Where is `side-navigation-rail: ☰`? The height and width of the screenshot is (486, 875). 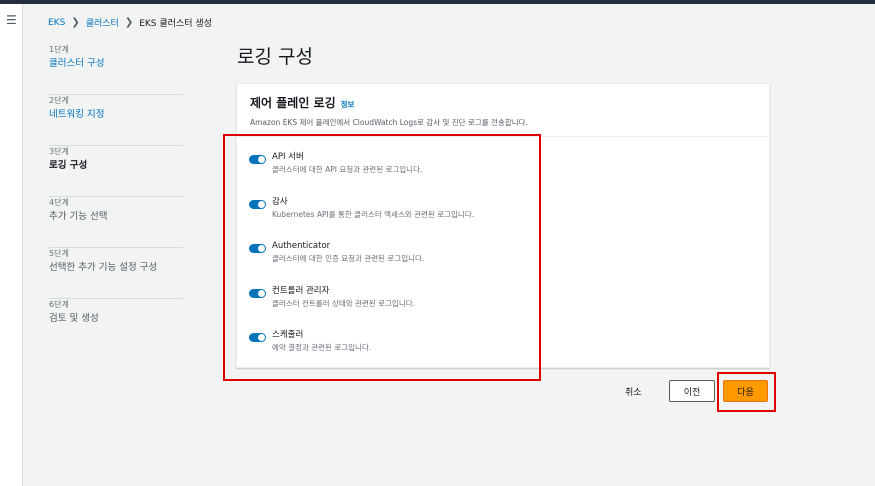
side-navigation-rail: ☰ is located at coordinates (11, 245).